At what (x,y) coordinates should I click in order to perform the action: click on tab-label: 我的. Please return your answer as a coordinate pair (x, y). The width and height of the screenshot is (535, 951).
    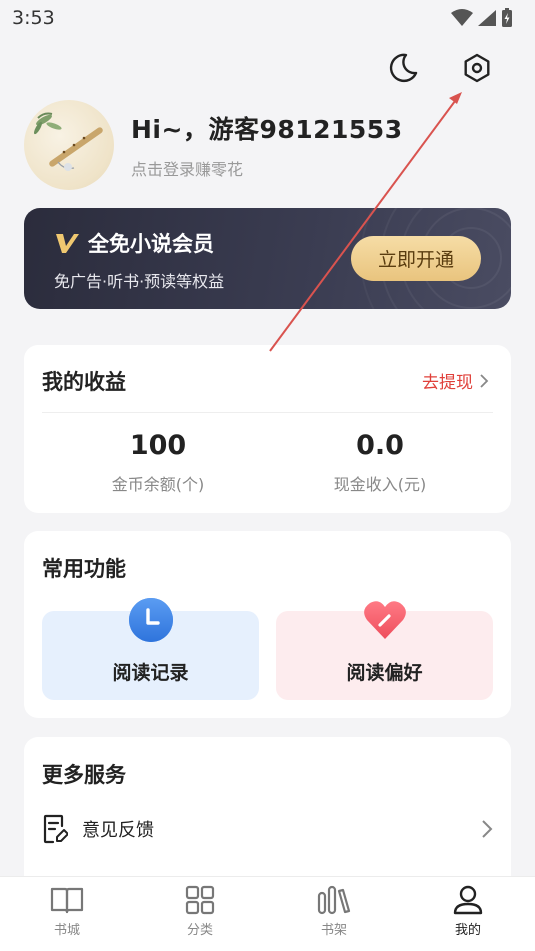
    Looking at the image, I should click on (467, 930).